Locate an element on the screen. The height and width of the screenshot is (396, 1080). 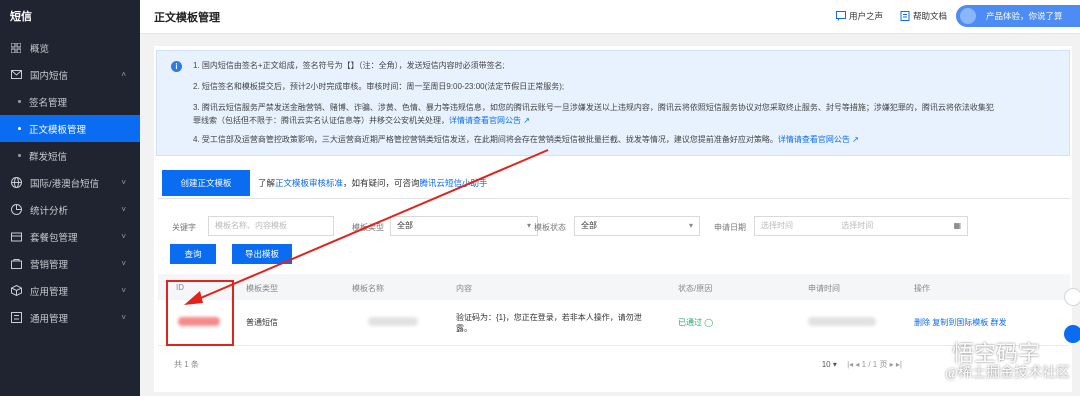
floating-chat-button is located at coordinates (1072, 334).